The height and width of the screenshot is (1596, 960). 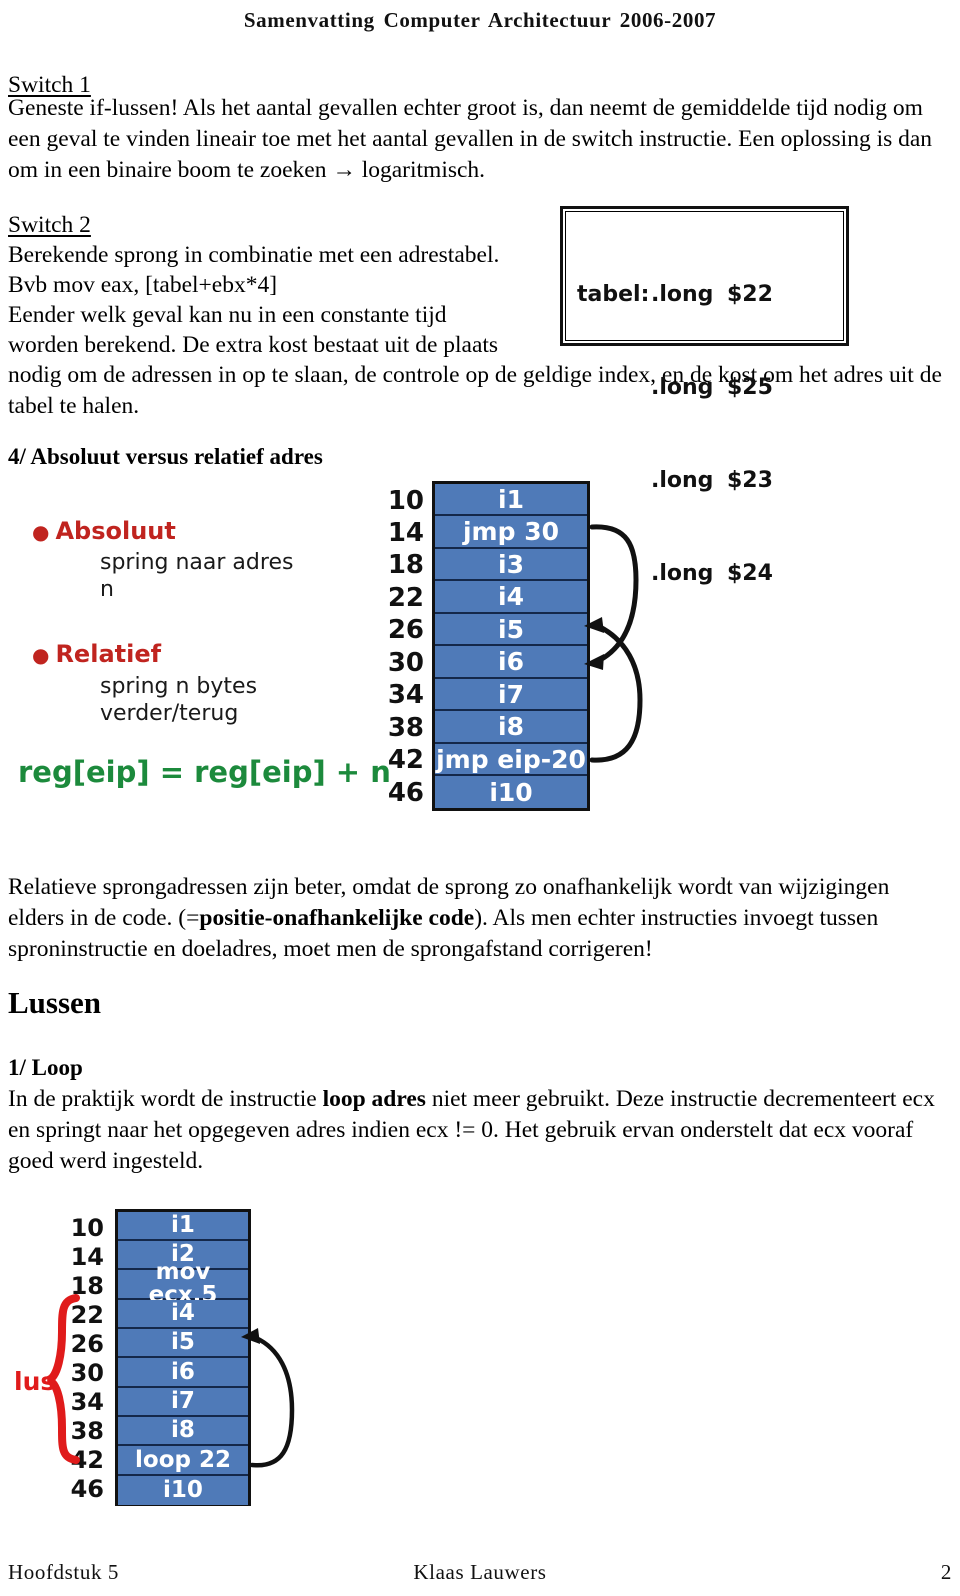 I want to click on document-footer: Hoofdstuk 5 Klaas Lauwers 2, so click(x=480, y=1575).